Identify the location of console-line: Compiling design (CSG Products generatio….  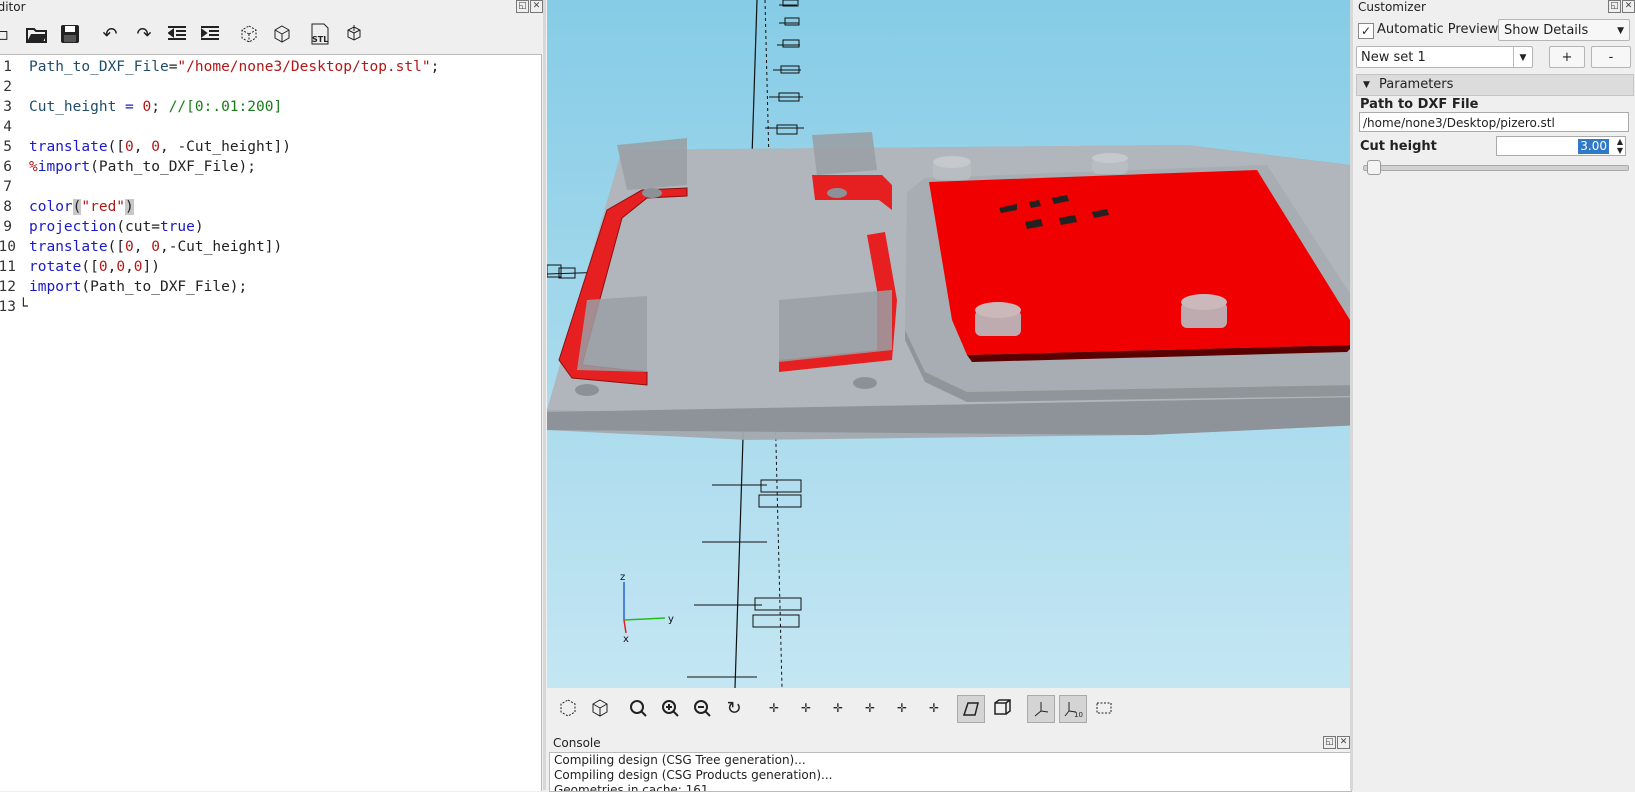
(693, 775).